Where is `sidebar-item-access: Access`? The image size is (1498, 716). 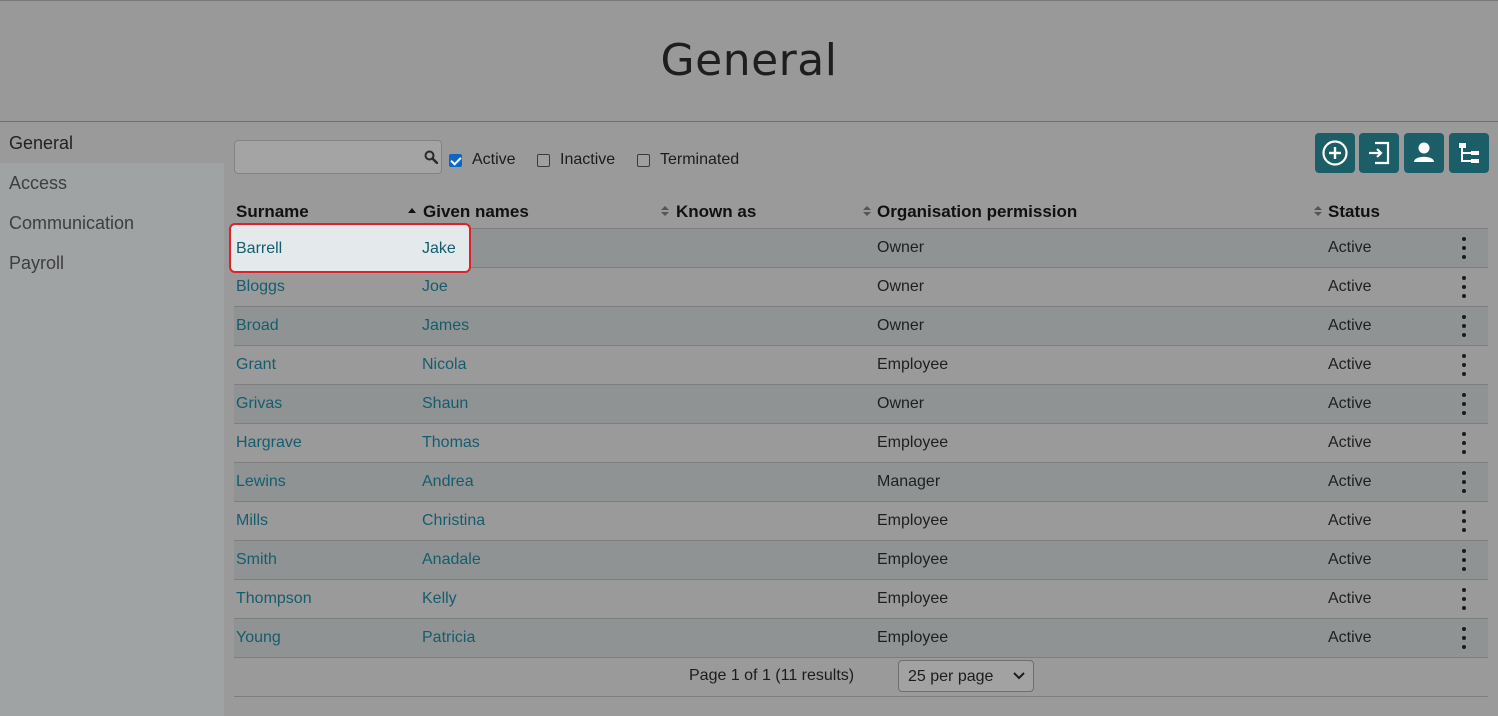 sidebar-item-access: Access is located at coordinates (112, 183).